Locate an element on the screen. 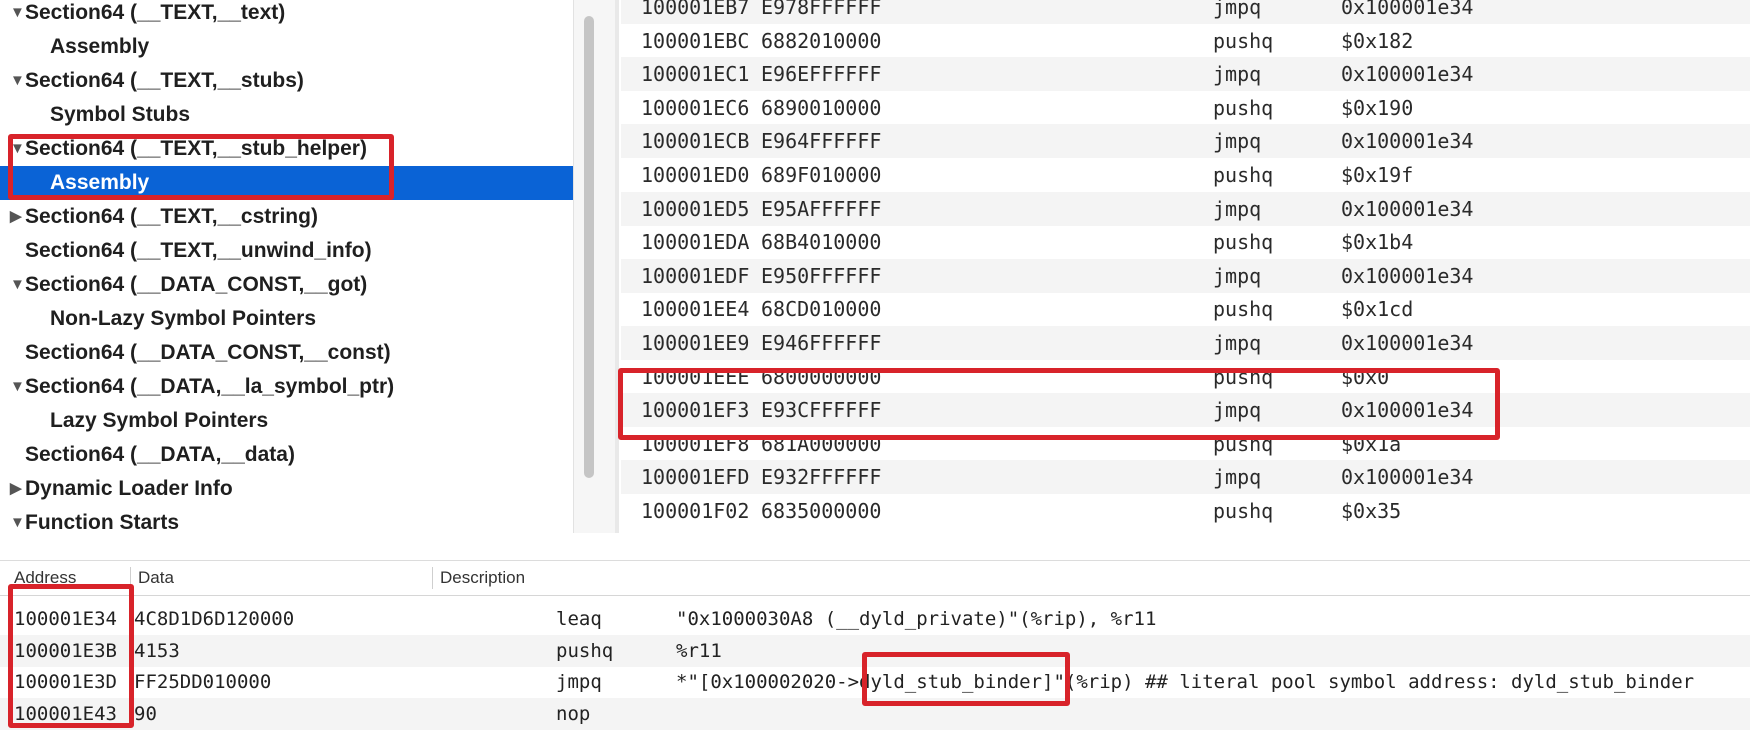  tree-item-label: Section64 (__TEXT,__cstring) is located at coordinates (171, 216).